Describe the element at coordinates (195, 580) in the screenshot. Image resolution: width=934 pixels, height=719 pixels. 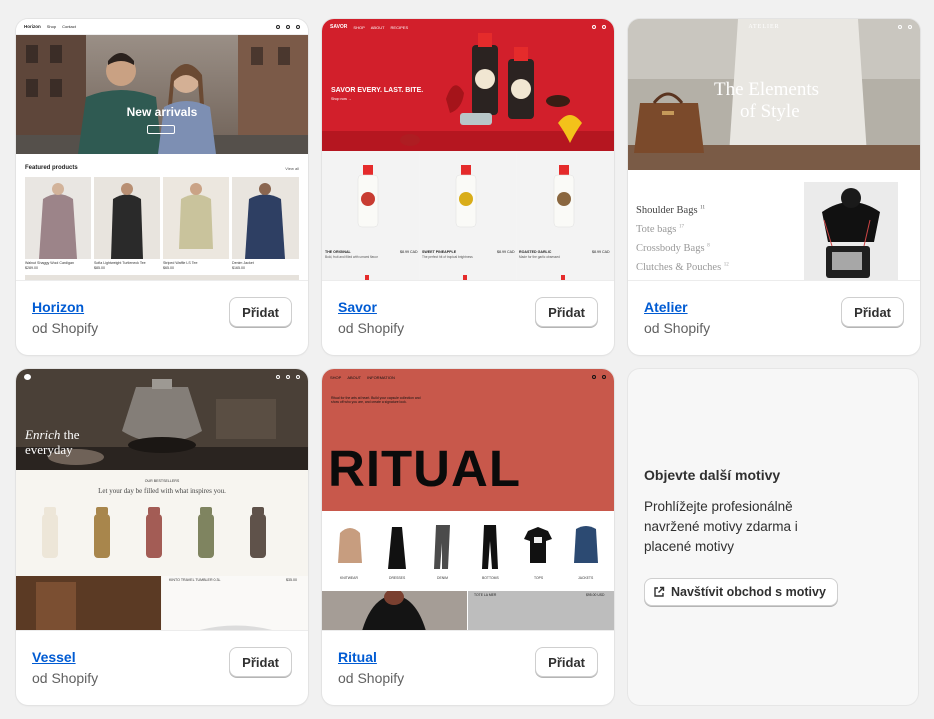
I see `preview-bottom-label: KINTO TRAVEL TUMBLER 0.3L` at that location.